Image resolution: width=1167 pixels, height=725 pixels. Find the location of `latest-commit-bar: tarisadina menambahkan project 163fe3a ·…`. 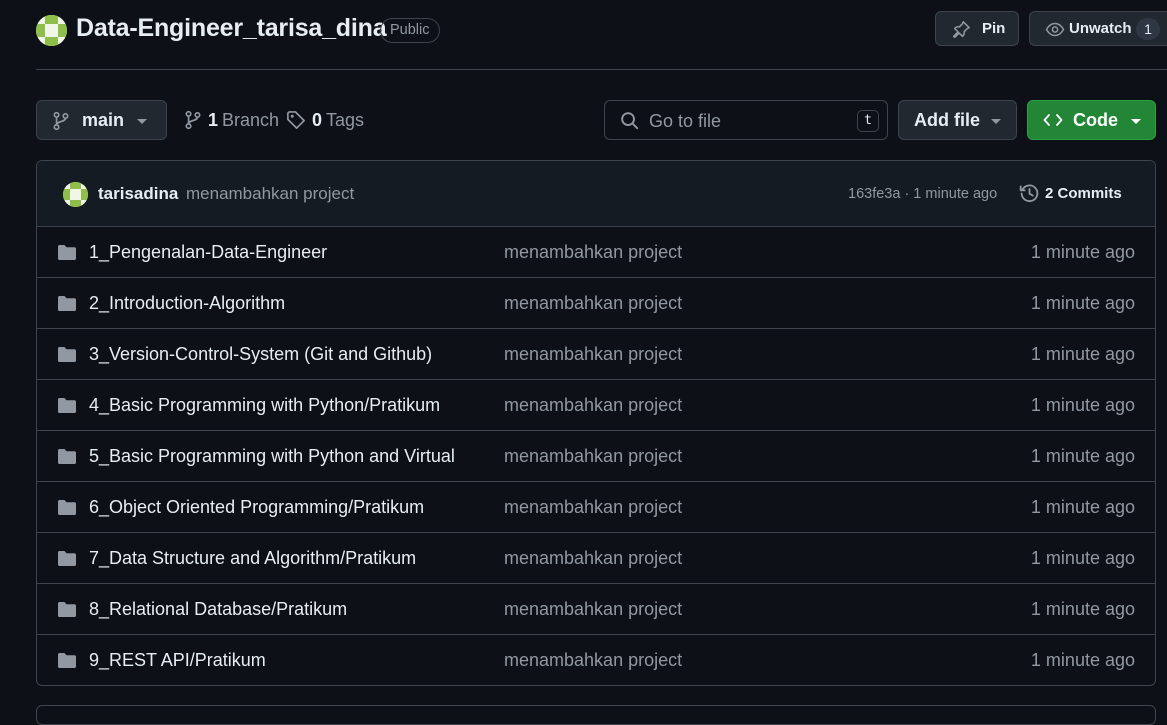

latest-commit-bar: tarisadina menambahkan project 163fe3a ·… is located at coordinates (596, 194).